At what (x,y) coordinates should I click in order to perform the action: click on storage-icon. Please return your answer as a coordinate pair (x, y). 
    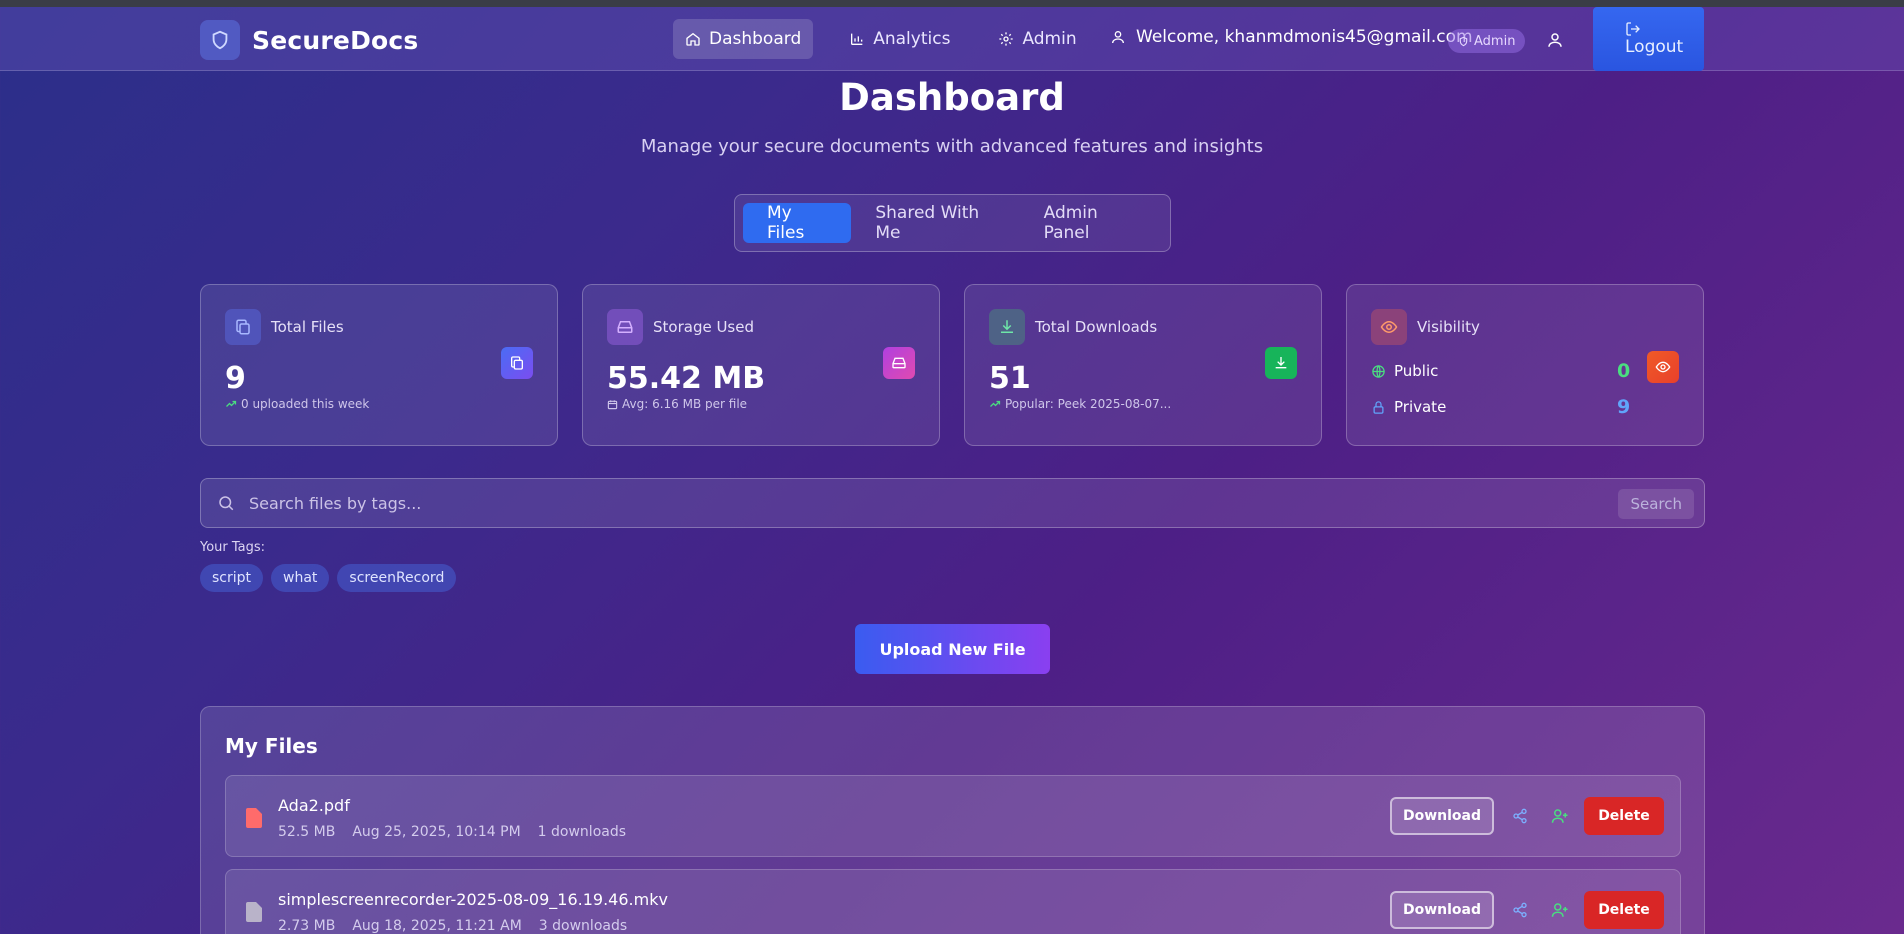
    Looking at the image, I should click on (625, 327).